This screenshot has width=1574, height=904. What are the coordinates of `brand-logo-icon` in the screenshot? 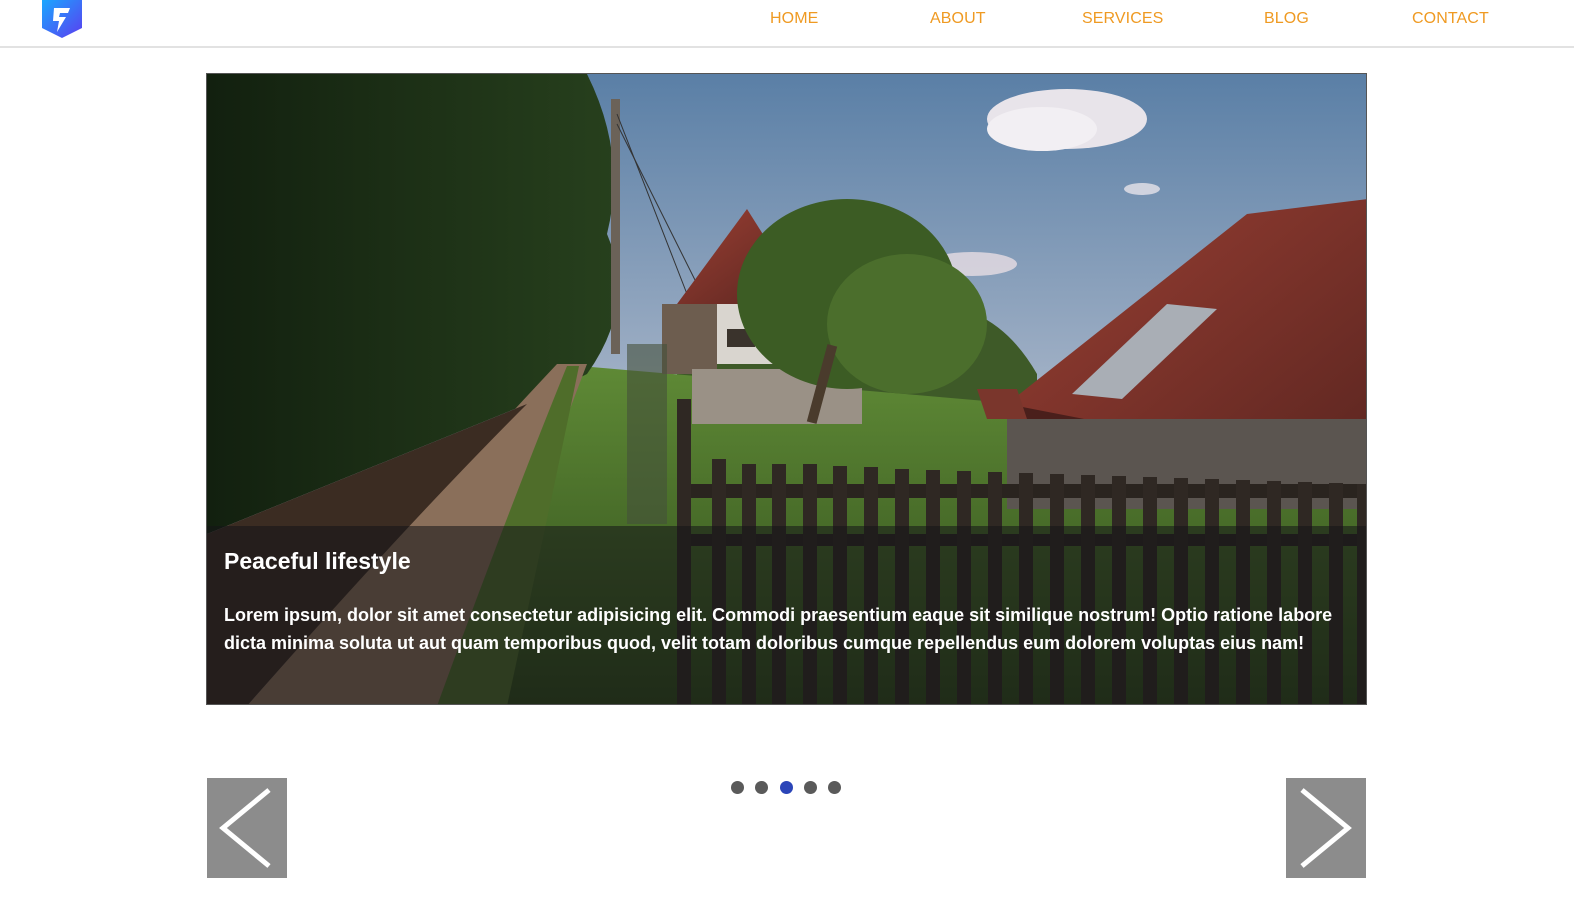 It's located at (62, 20).